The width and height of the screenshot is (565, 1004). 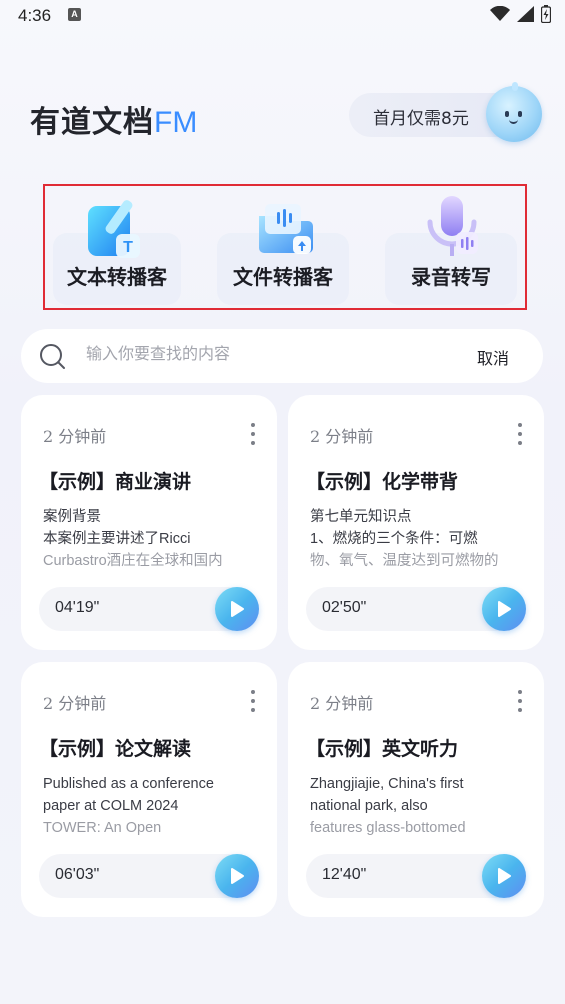 I want to click on tool-label: 文件转播客, so click(x=283, y=277).